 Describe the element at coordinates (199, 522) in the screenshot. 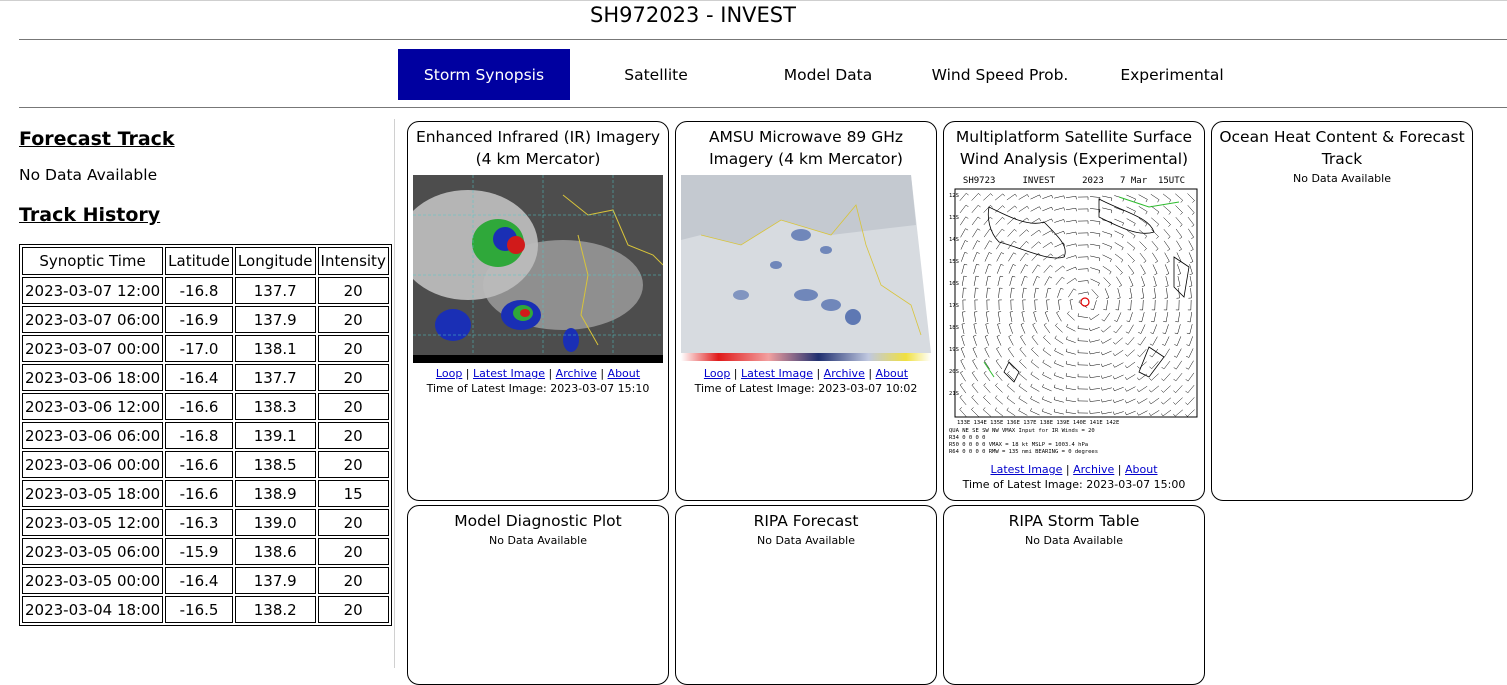

I see `latitude-cell: -16.3` at that location.